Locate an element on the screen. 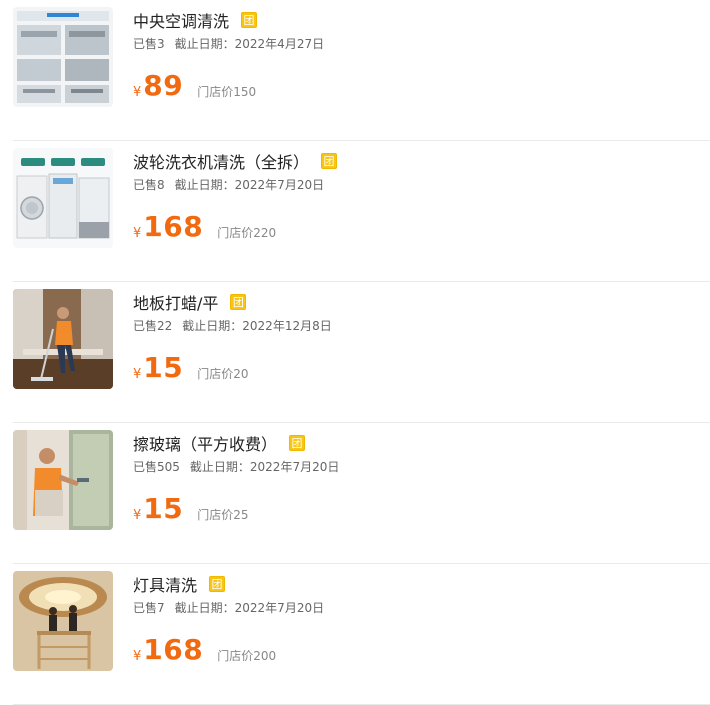  floor-mopping-photo is located at coordinates (63, 339).